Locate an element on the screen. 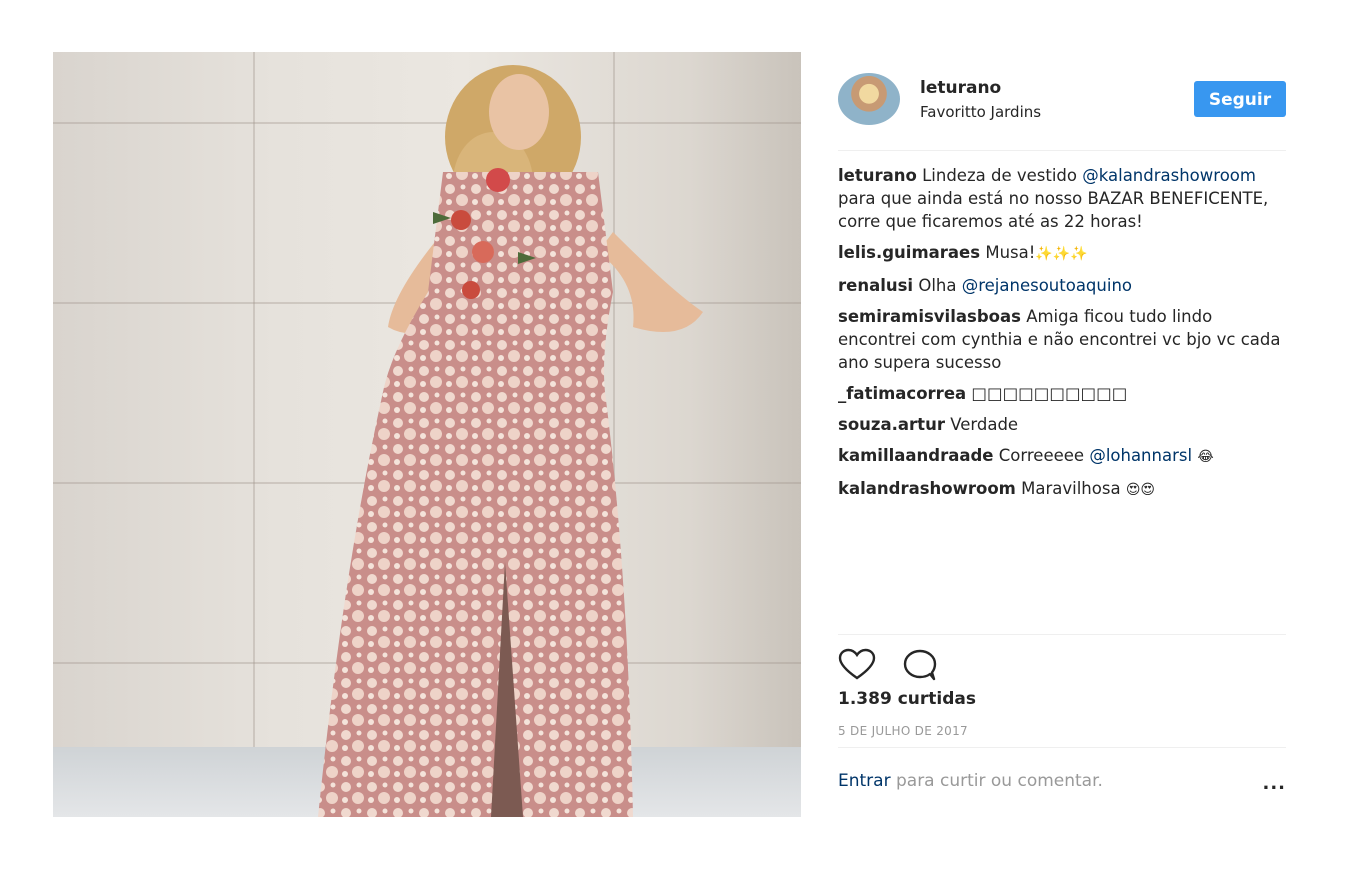 The image size is (1368, 870). comment-bubble-icon is located at coordinates (920, 665).